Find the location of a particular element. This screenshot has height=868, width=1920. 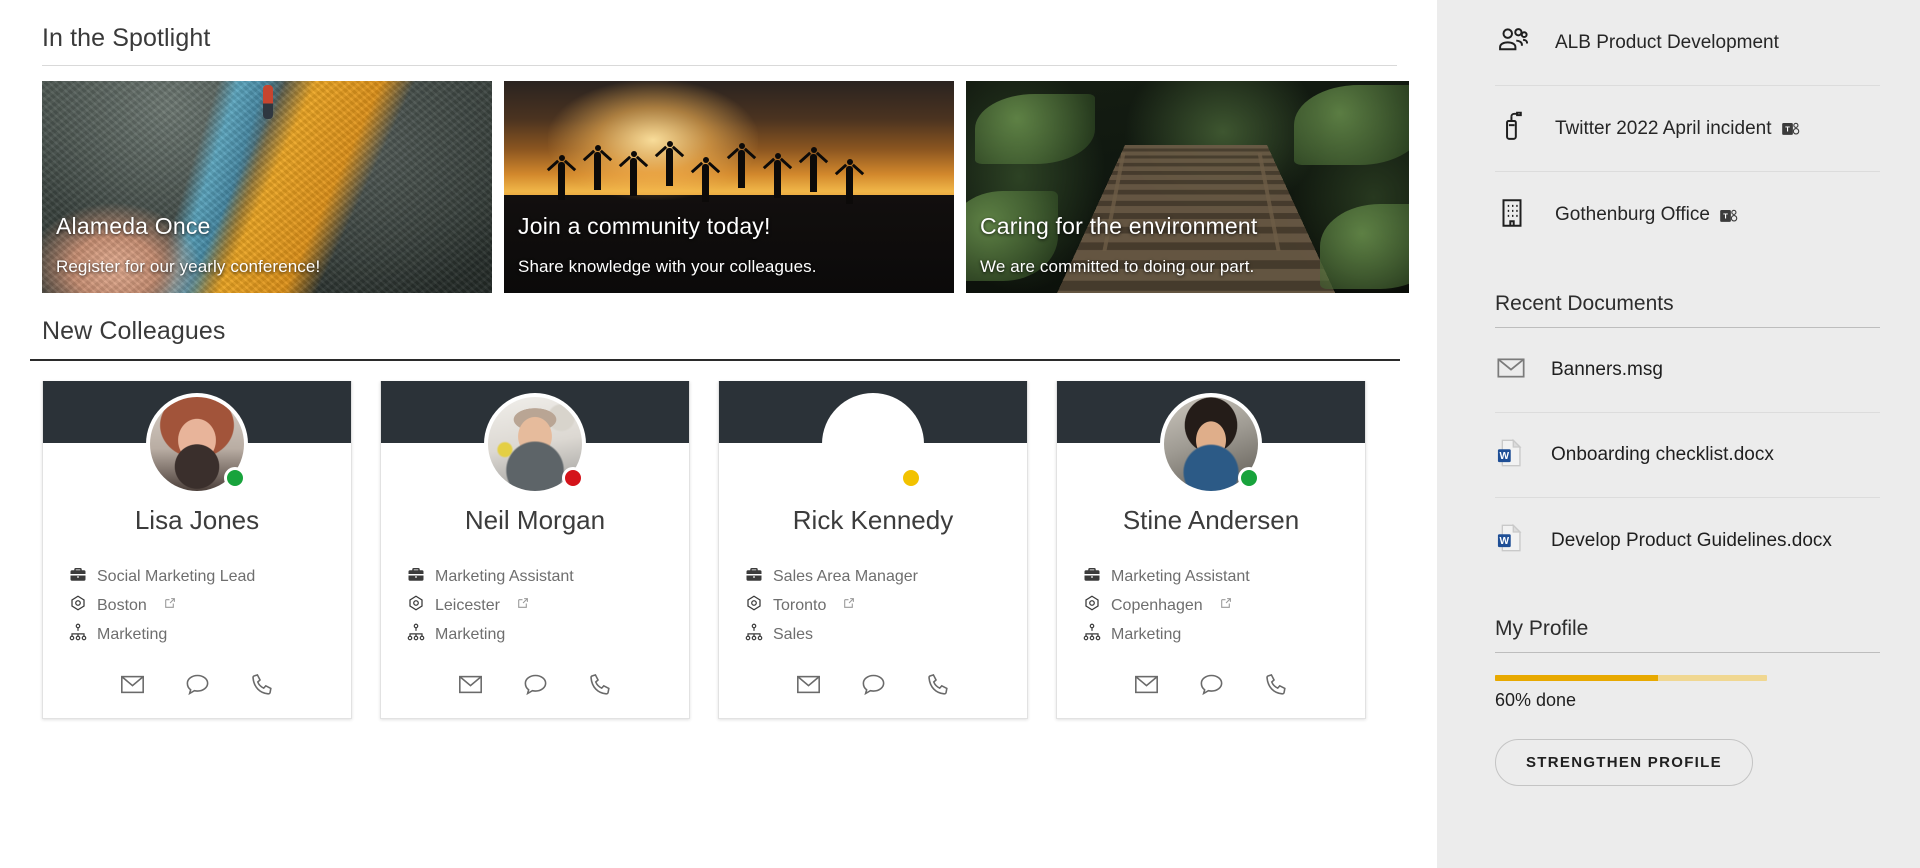

job-title: Social Marketing Lead is located at coordinates (176, 576).